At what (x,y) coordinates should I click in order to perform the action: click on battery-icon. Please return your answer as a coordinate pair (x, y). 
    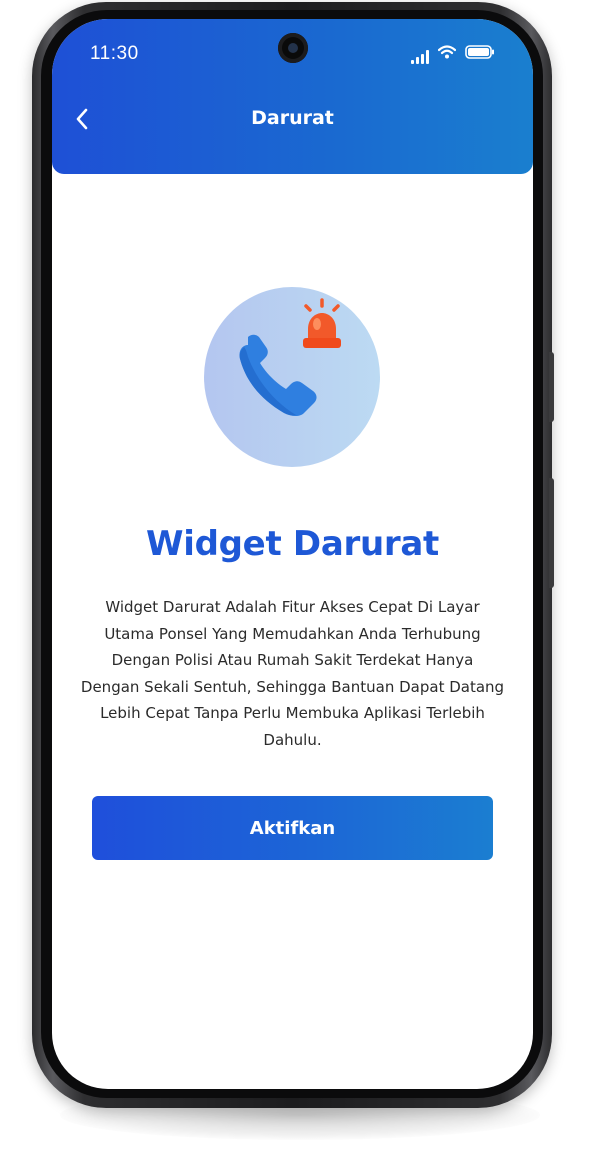
    Looking at the image, I should click on (480, 54).